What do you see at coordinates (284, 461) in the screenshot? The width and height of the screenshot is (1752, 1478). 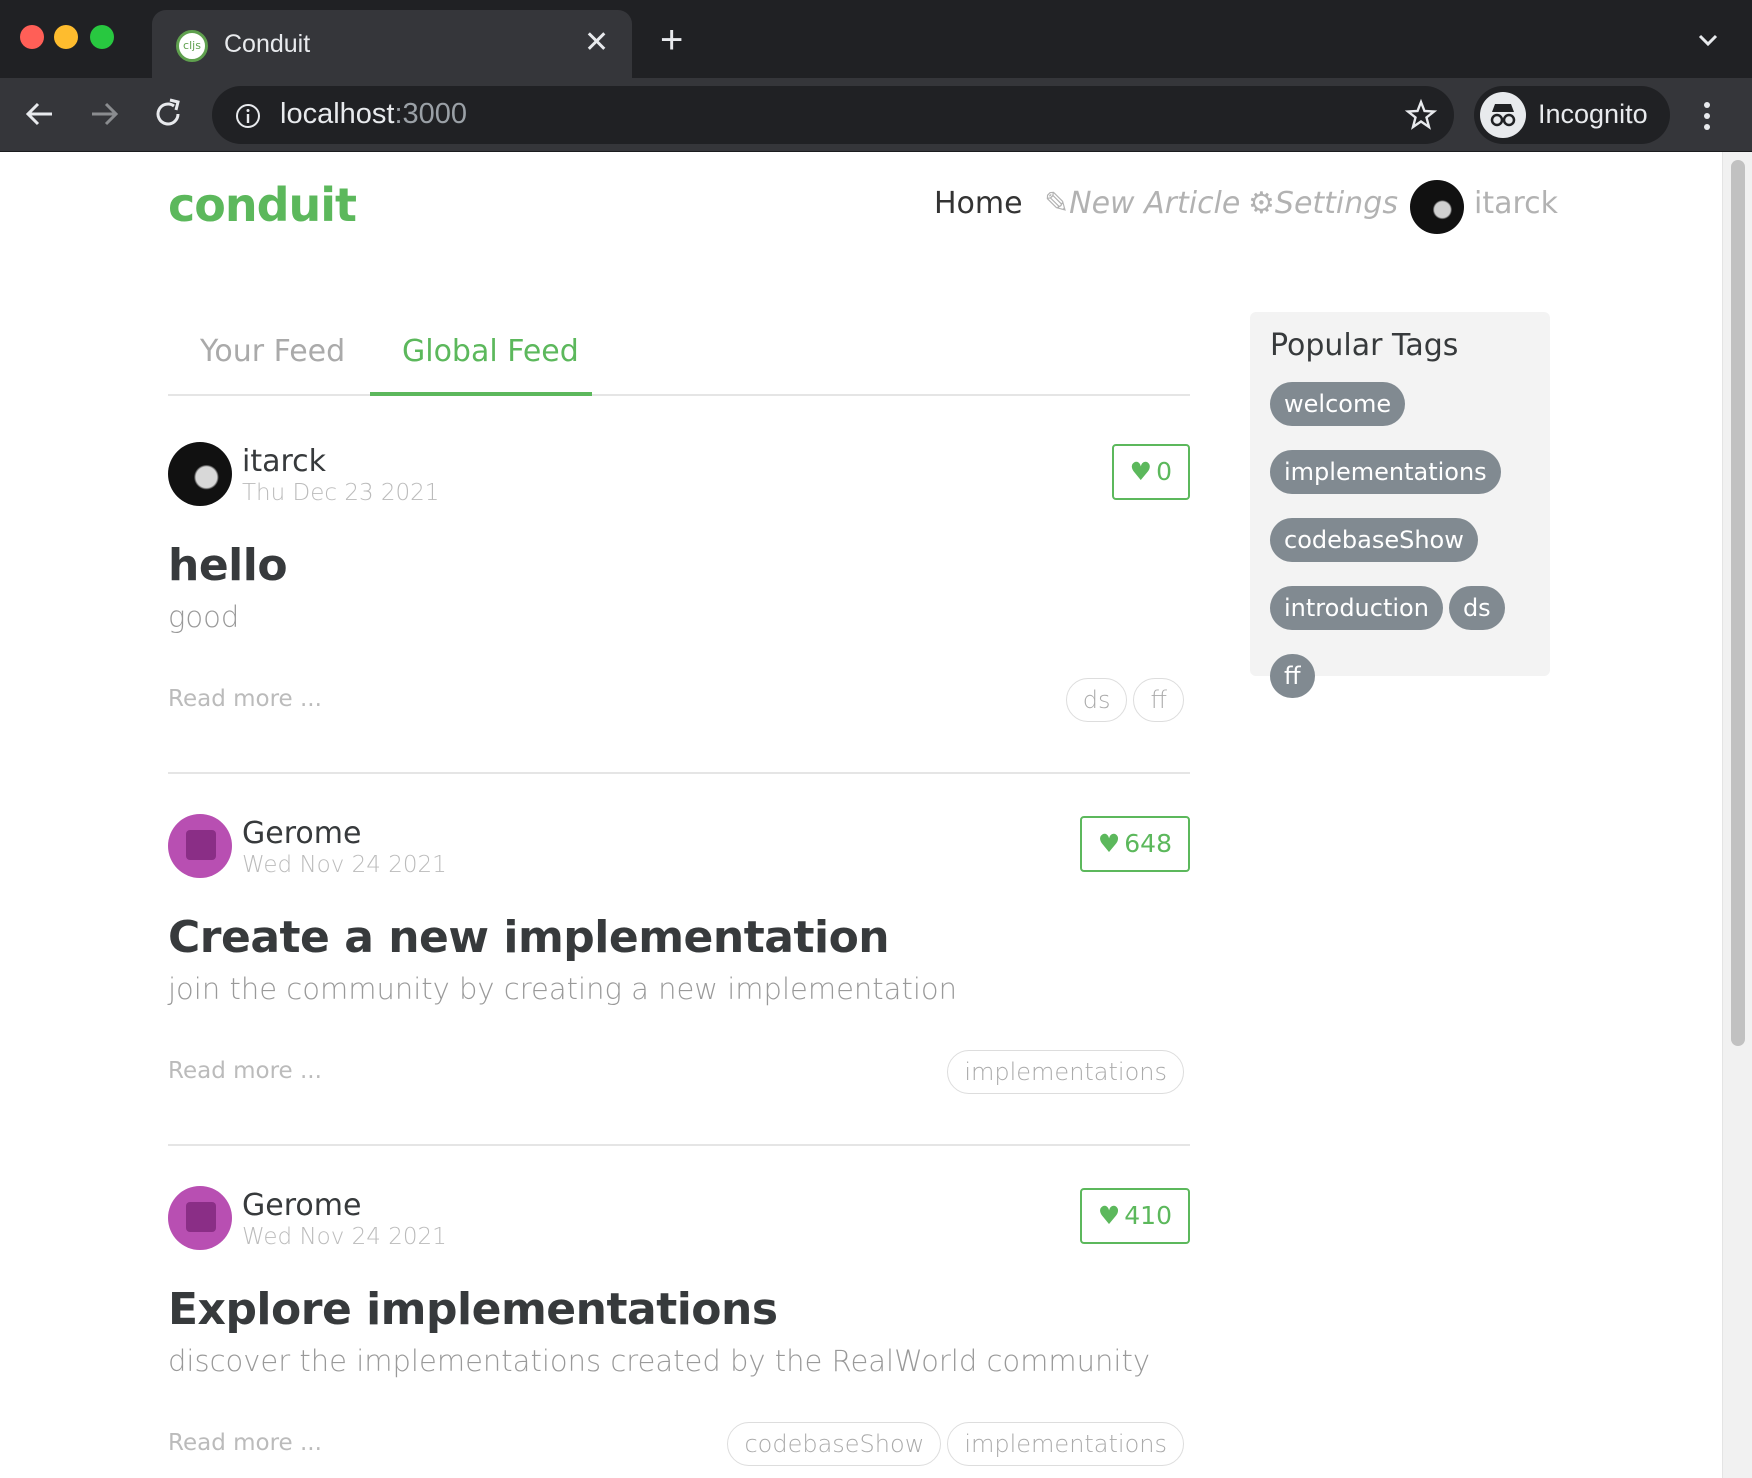 I see `author-link: itarck` at bounding box center [284, 461].